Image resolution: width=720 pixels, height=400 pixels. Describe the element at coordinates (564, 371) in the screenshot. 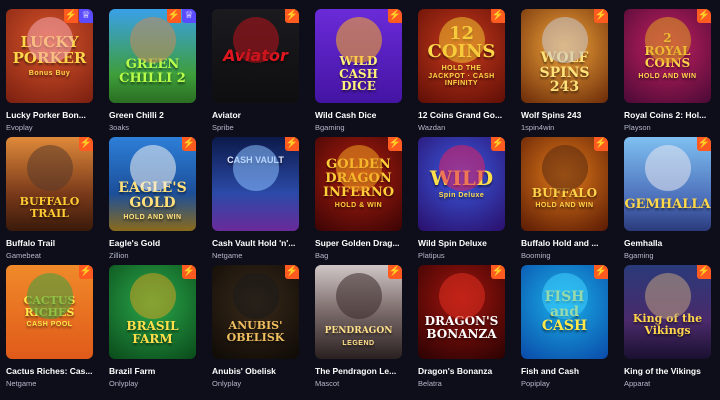

I see `game-title: Fish and Cash` at that location.